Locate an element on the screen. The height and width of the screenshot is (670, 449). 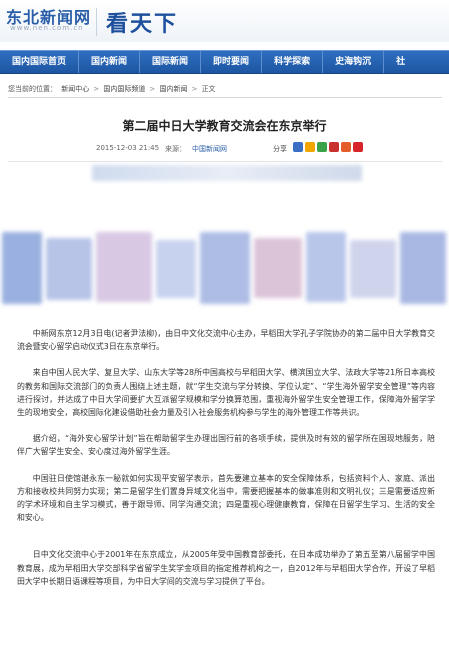
source-link: 中国新闻网 is located at coordinates (209, 149).